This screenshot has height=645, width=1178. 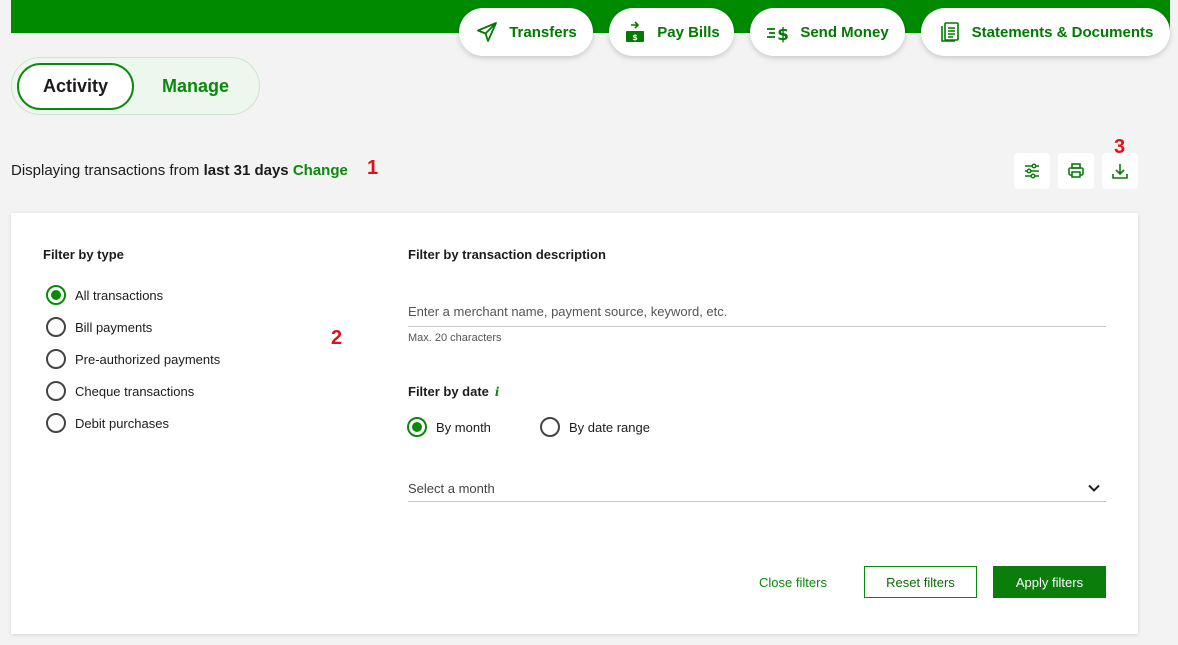 I want to click on pay-bills-button: $ Pay Bills, so click(x=671, y=32).